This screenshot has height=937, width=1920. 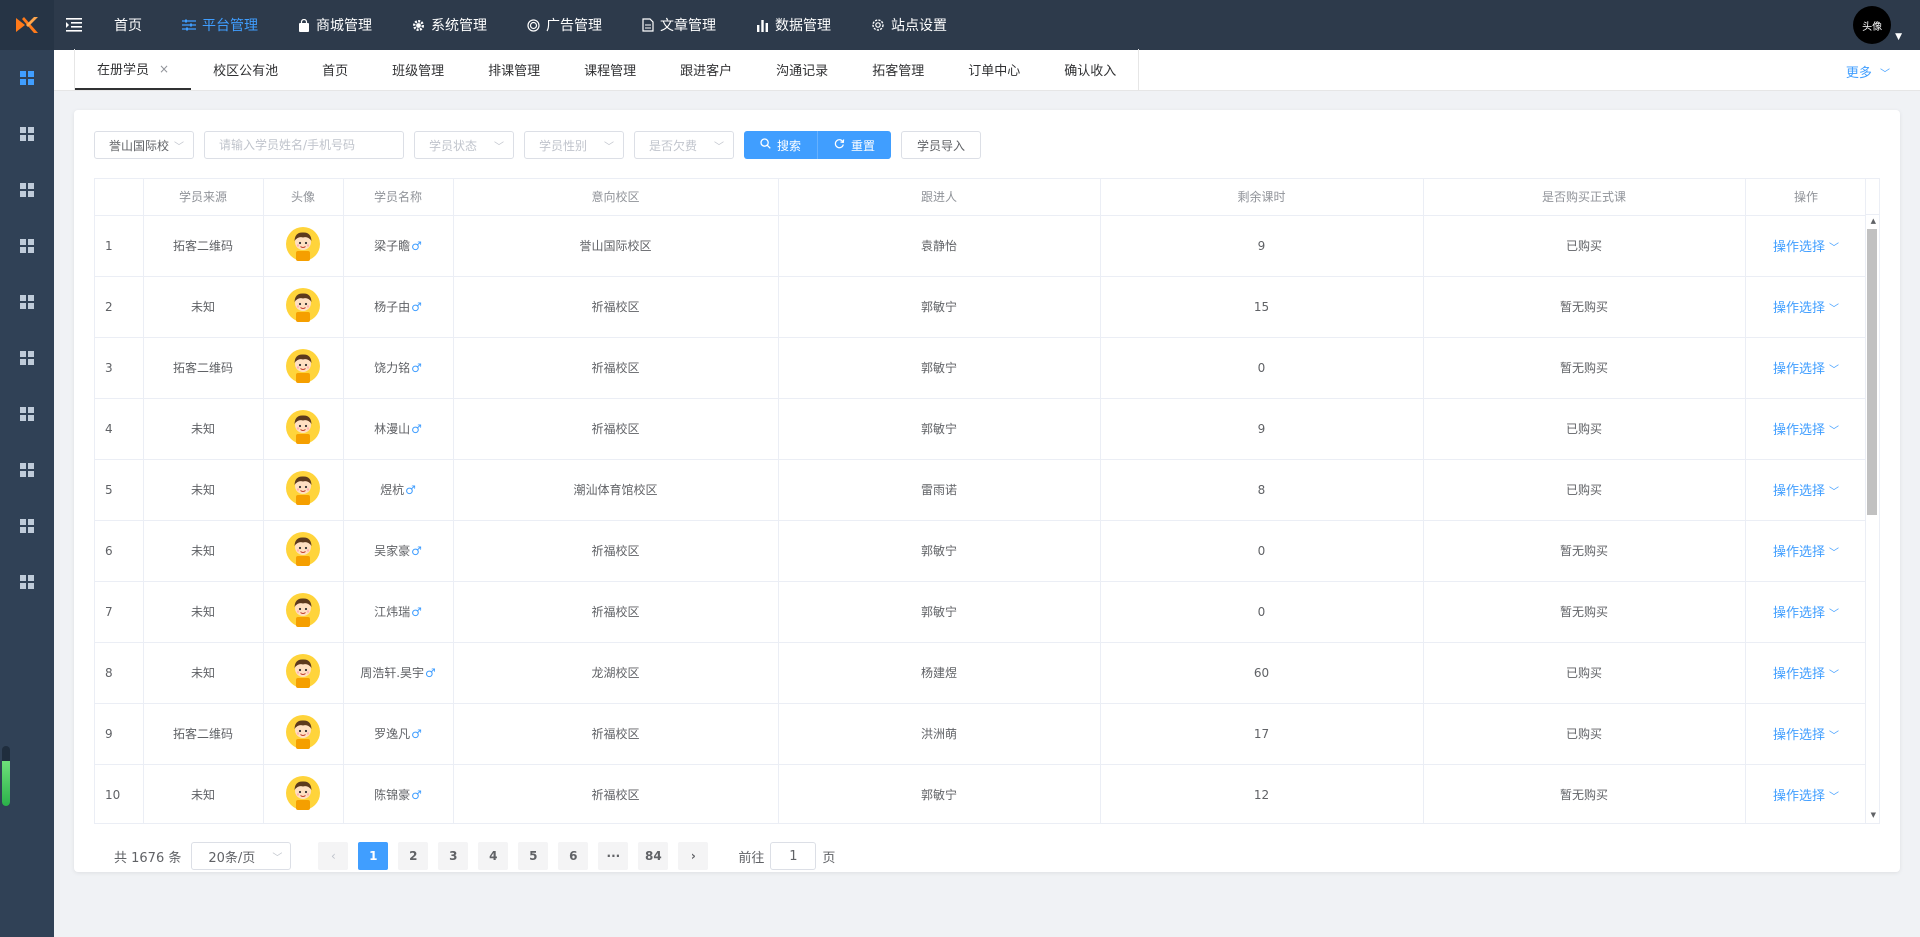 I want to click on campus-select: 誉山国际校 ﹀, so click(x=144, y=145).